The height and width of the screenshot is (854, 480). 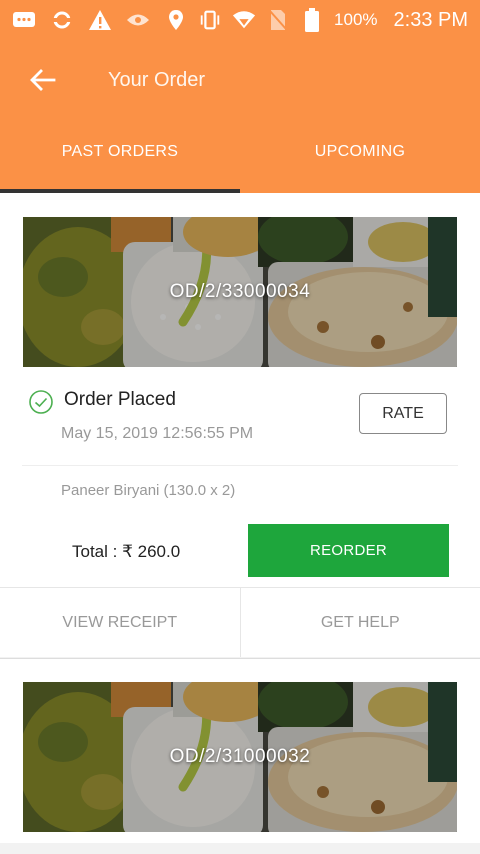 What do you see at coordinates (126, 551) in the screenshot?
I see `order-total: Total : ₹ 260.0` at bounding box center [126, 551].